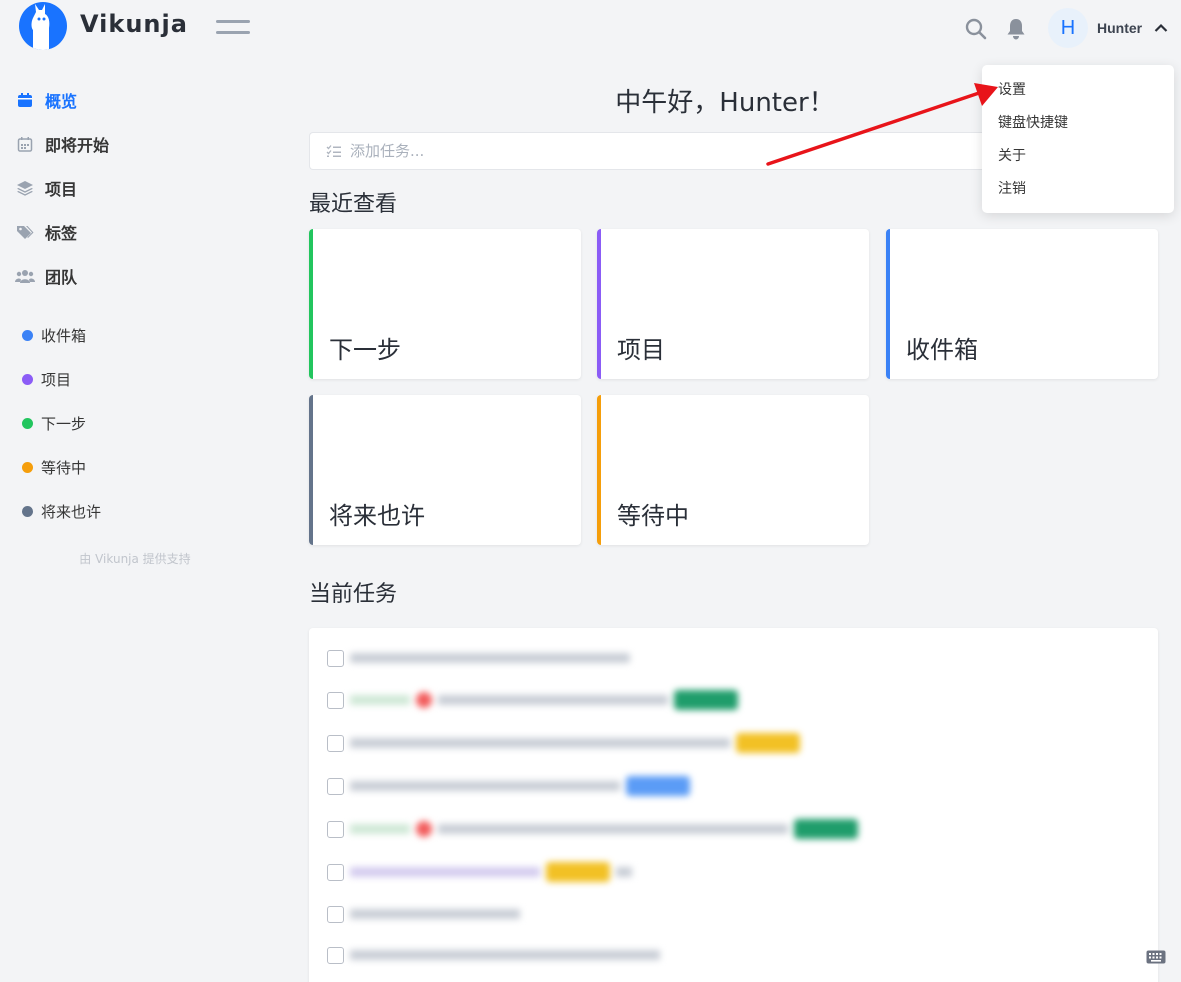  What do you see at coordinates (1156, 957) in the screenshot?
I see `keyboard-icon` at bounding box center [1156, 957].